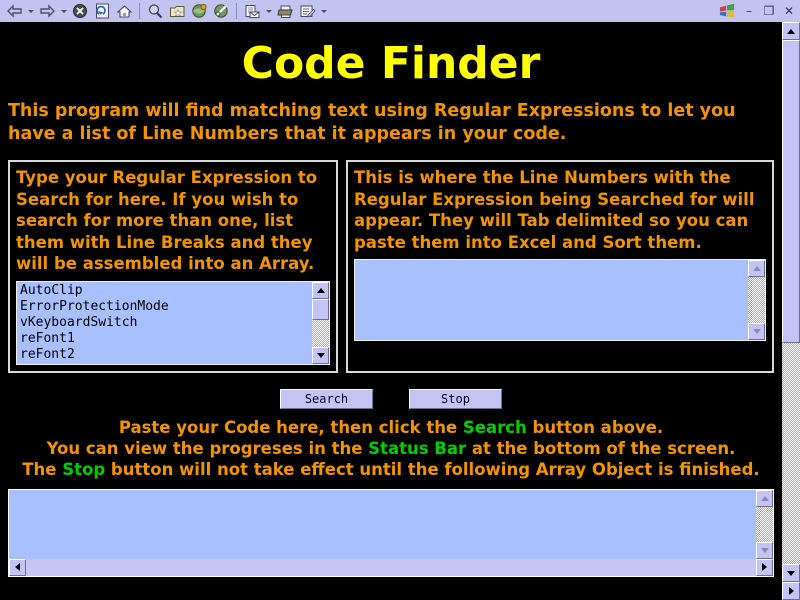 Image resolution: width=800 pixels, height=600 pixels. Describe the element at coordinates (417, 448) in the screenshot. I see `hint-2-keyword: Status Bar` at that location.